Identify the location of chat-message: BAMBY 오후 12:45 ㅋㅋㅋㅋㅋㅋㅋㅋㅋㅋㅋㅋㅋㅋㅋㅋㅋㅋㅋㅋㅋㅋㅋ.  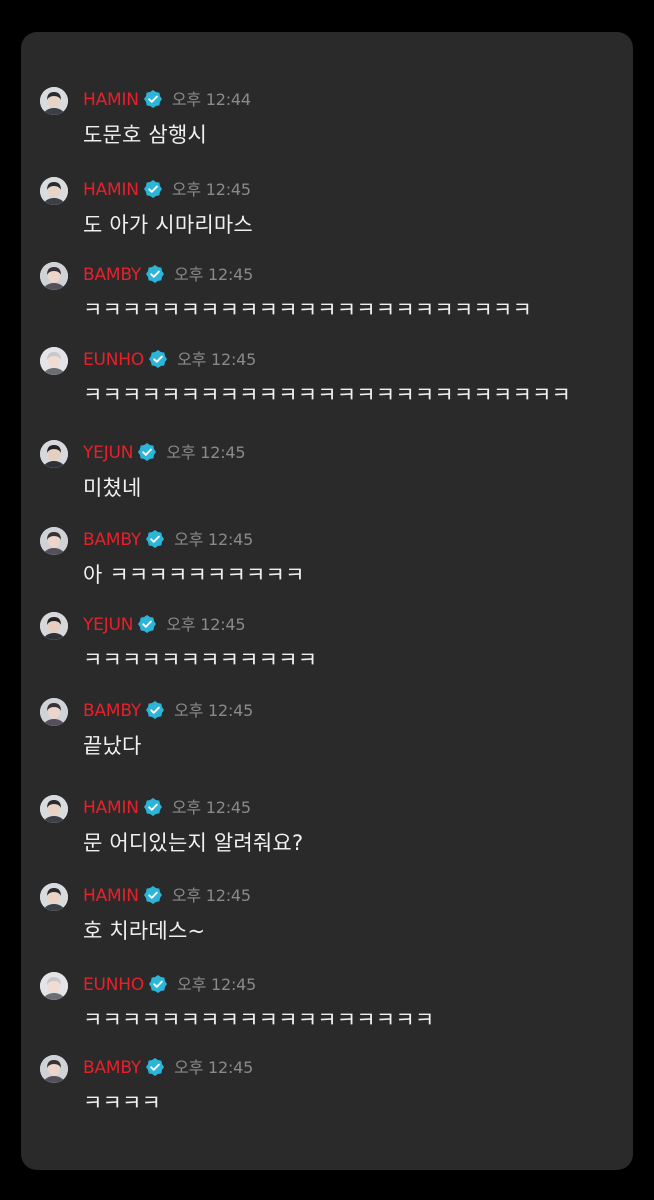
(327, 292).